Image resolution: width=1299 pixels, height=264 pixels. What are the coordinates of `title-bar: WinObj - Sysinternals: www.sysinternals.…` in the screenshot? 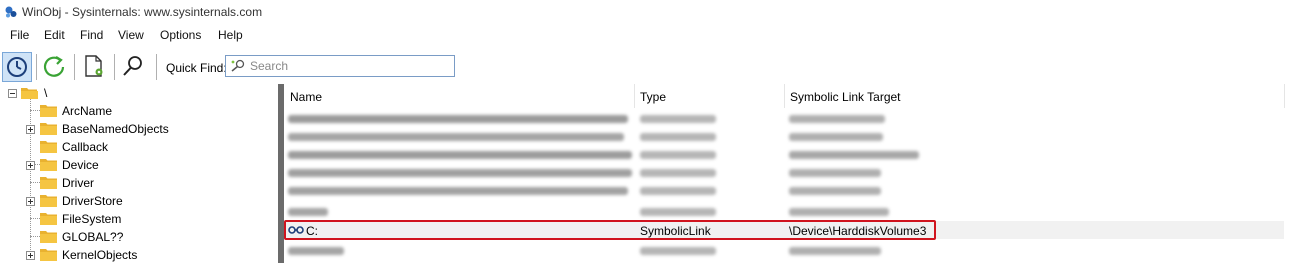 It's located at (649, 12).